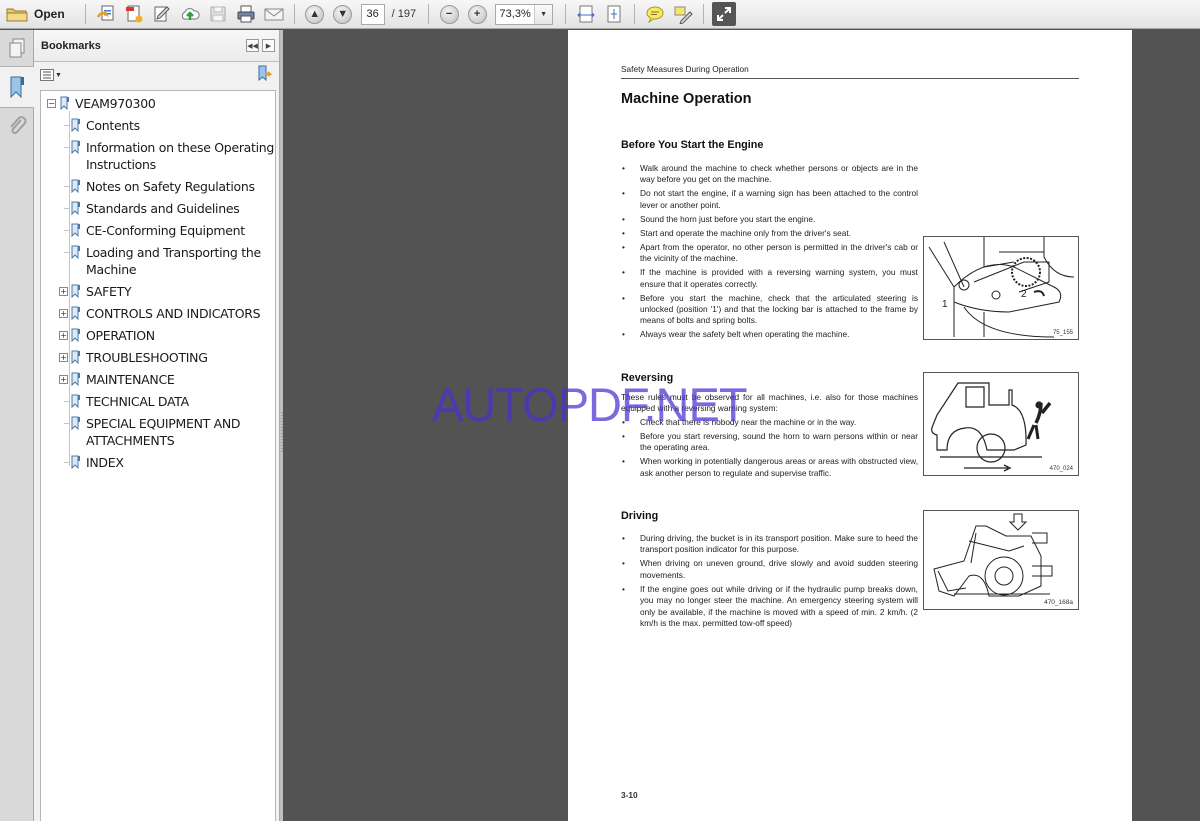 This screenshot has width=1200, height=821. I want to click on upload-cloud-button, so click(190, 14).